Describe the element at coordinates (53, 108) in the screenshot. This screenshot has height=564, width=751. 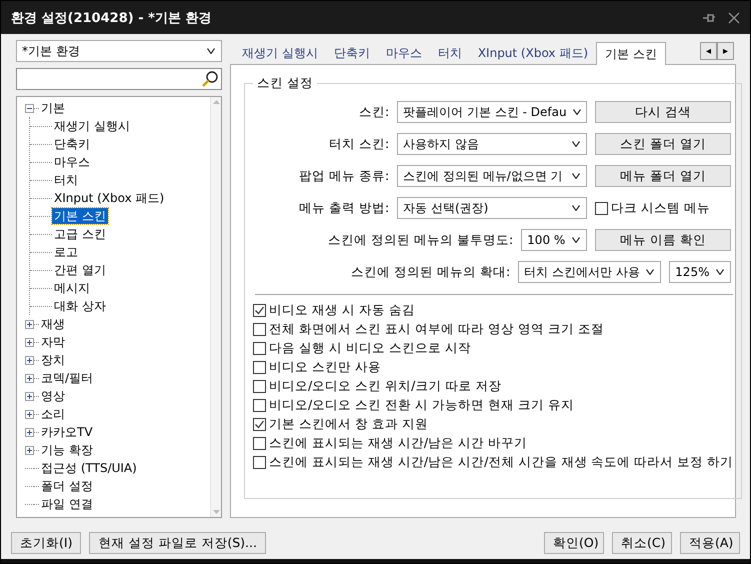
I see `tree-item: 기본` at that location.